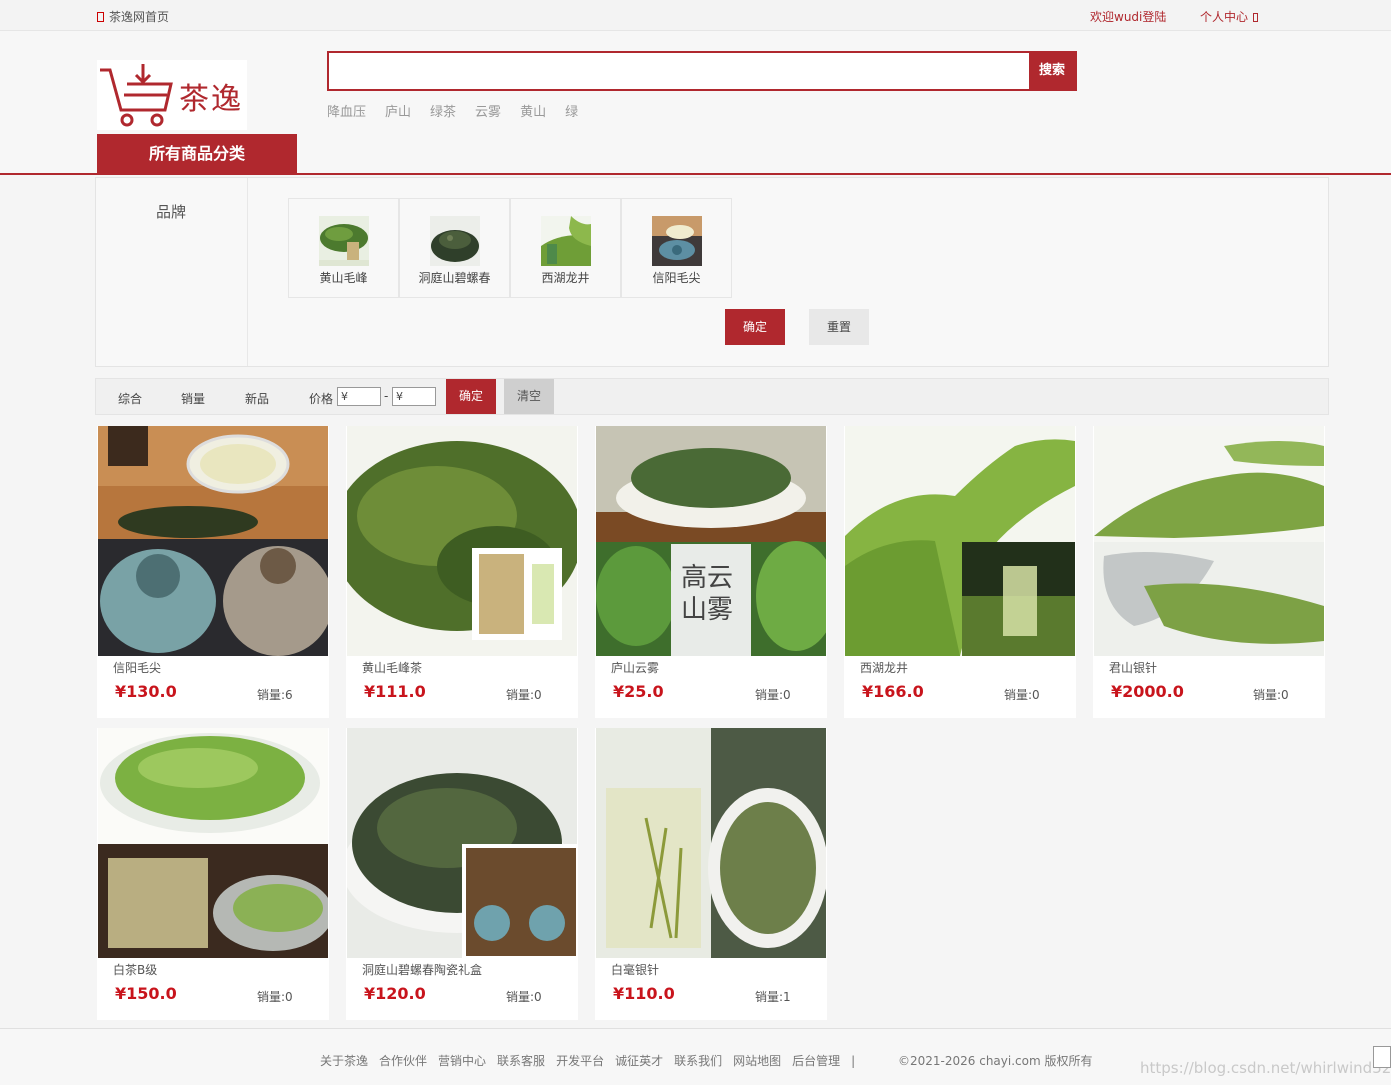 Image resolution: width=1391 pixels, height=1085 pixels. What do you see at coordinates (197, 154) in the screenshot?
I see `all-categories-button: 所有商品分类` at bounding box center [197, 154].